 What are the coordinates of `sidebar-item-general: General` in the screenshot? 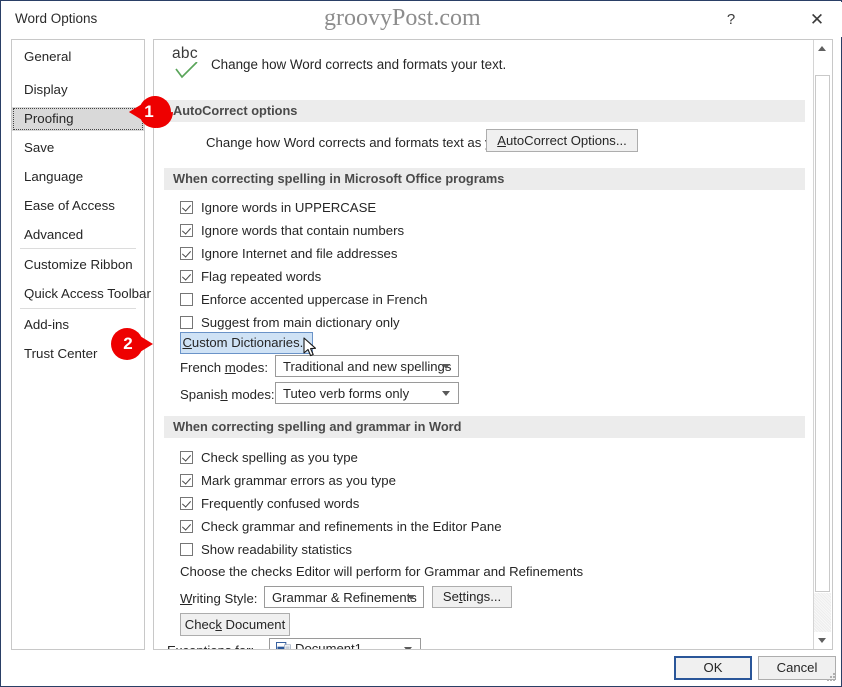 It's located at (78, 57).